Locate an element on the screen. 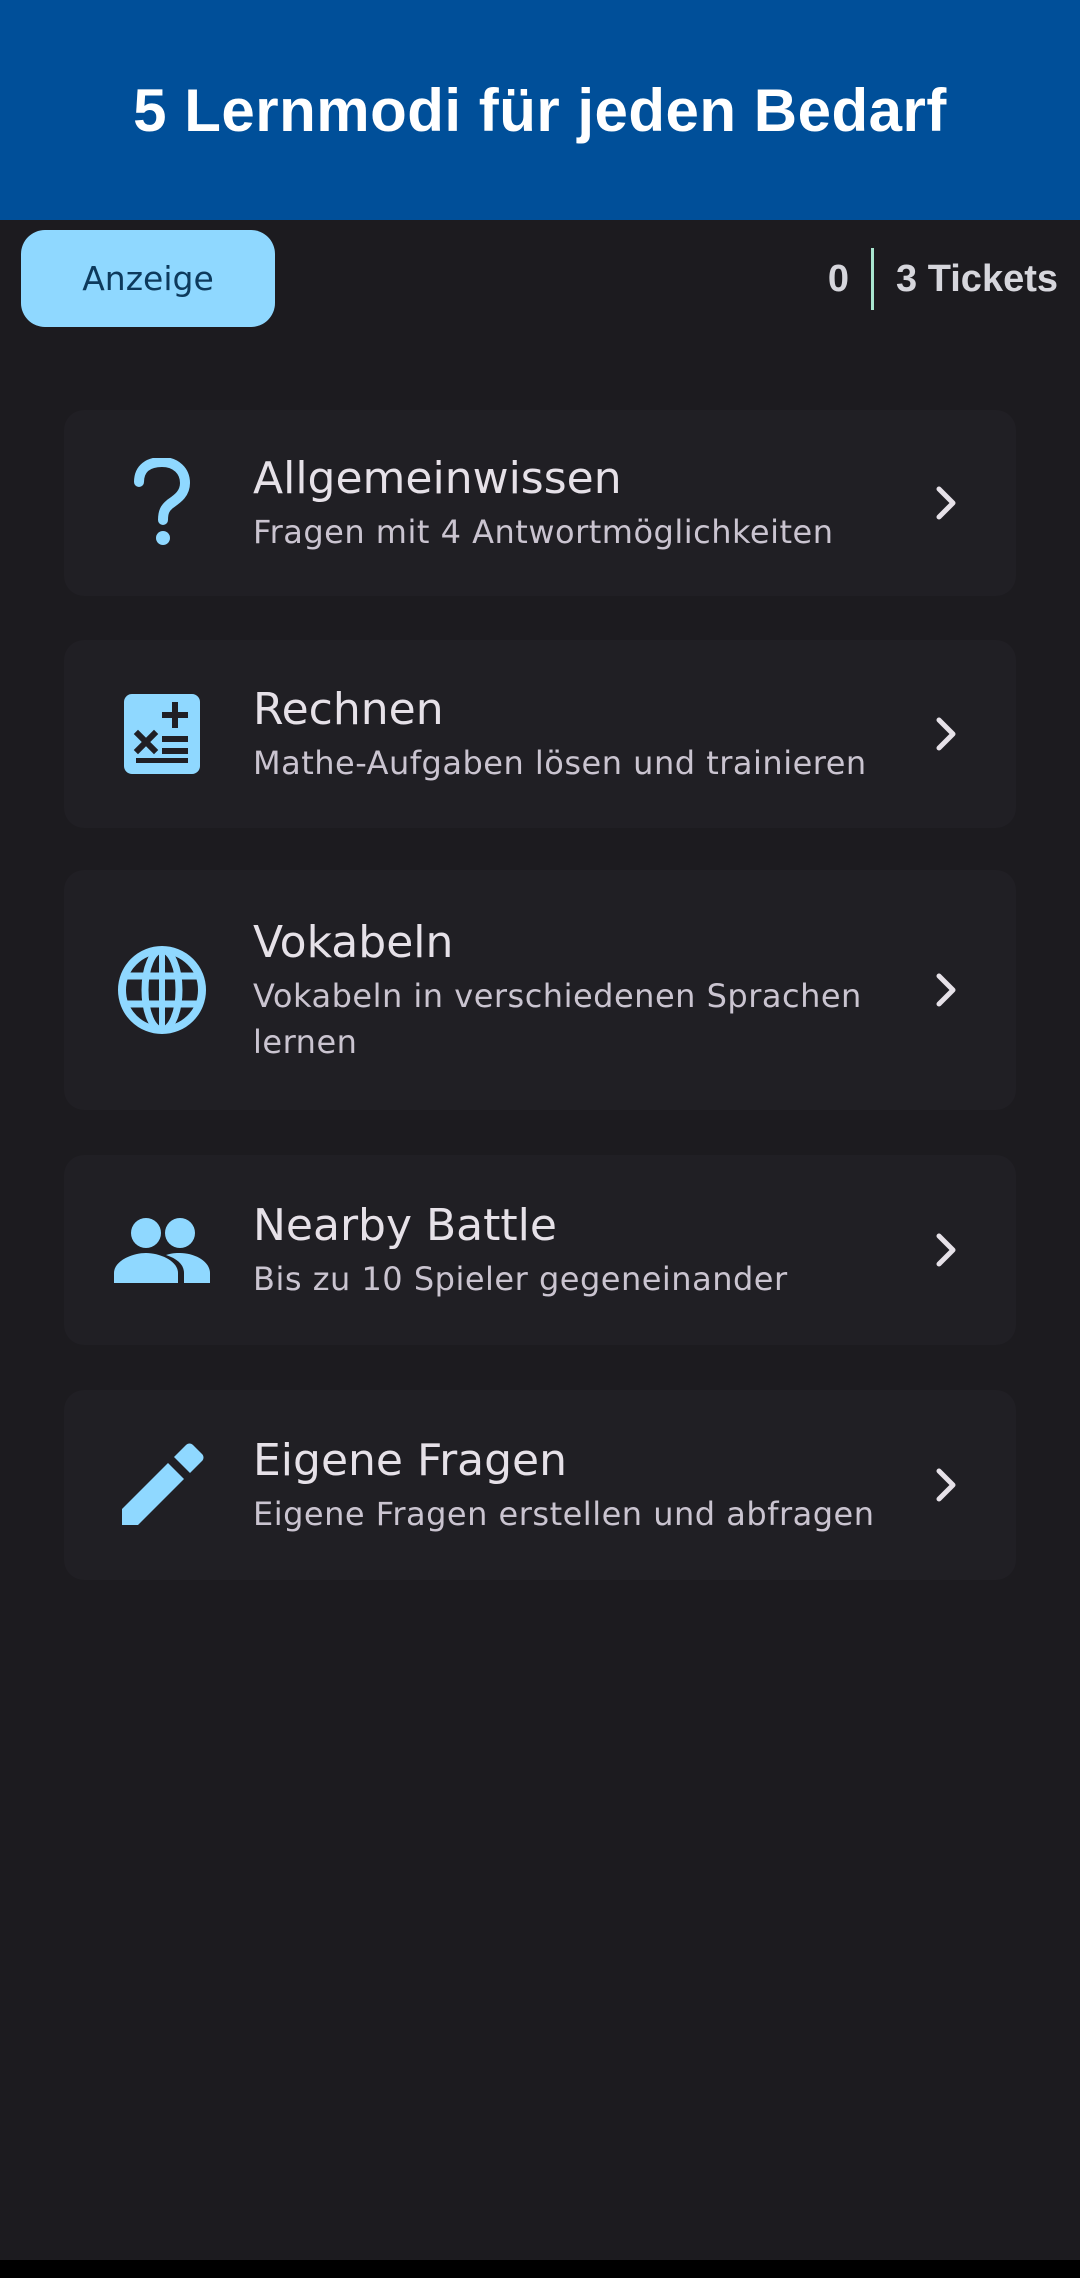 The width and height of the screenshot is (1080, 2278). banner-title: 5 Lernmodi für jeden Bedarf is located at coordinates (540, 110).